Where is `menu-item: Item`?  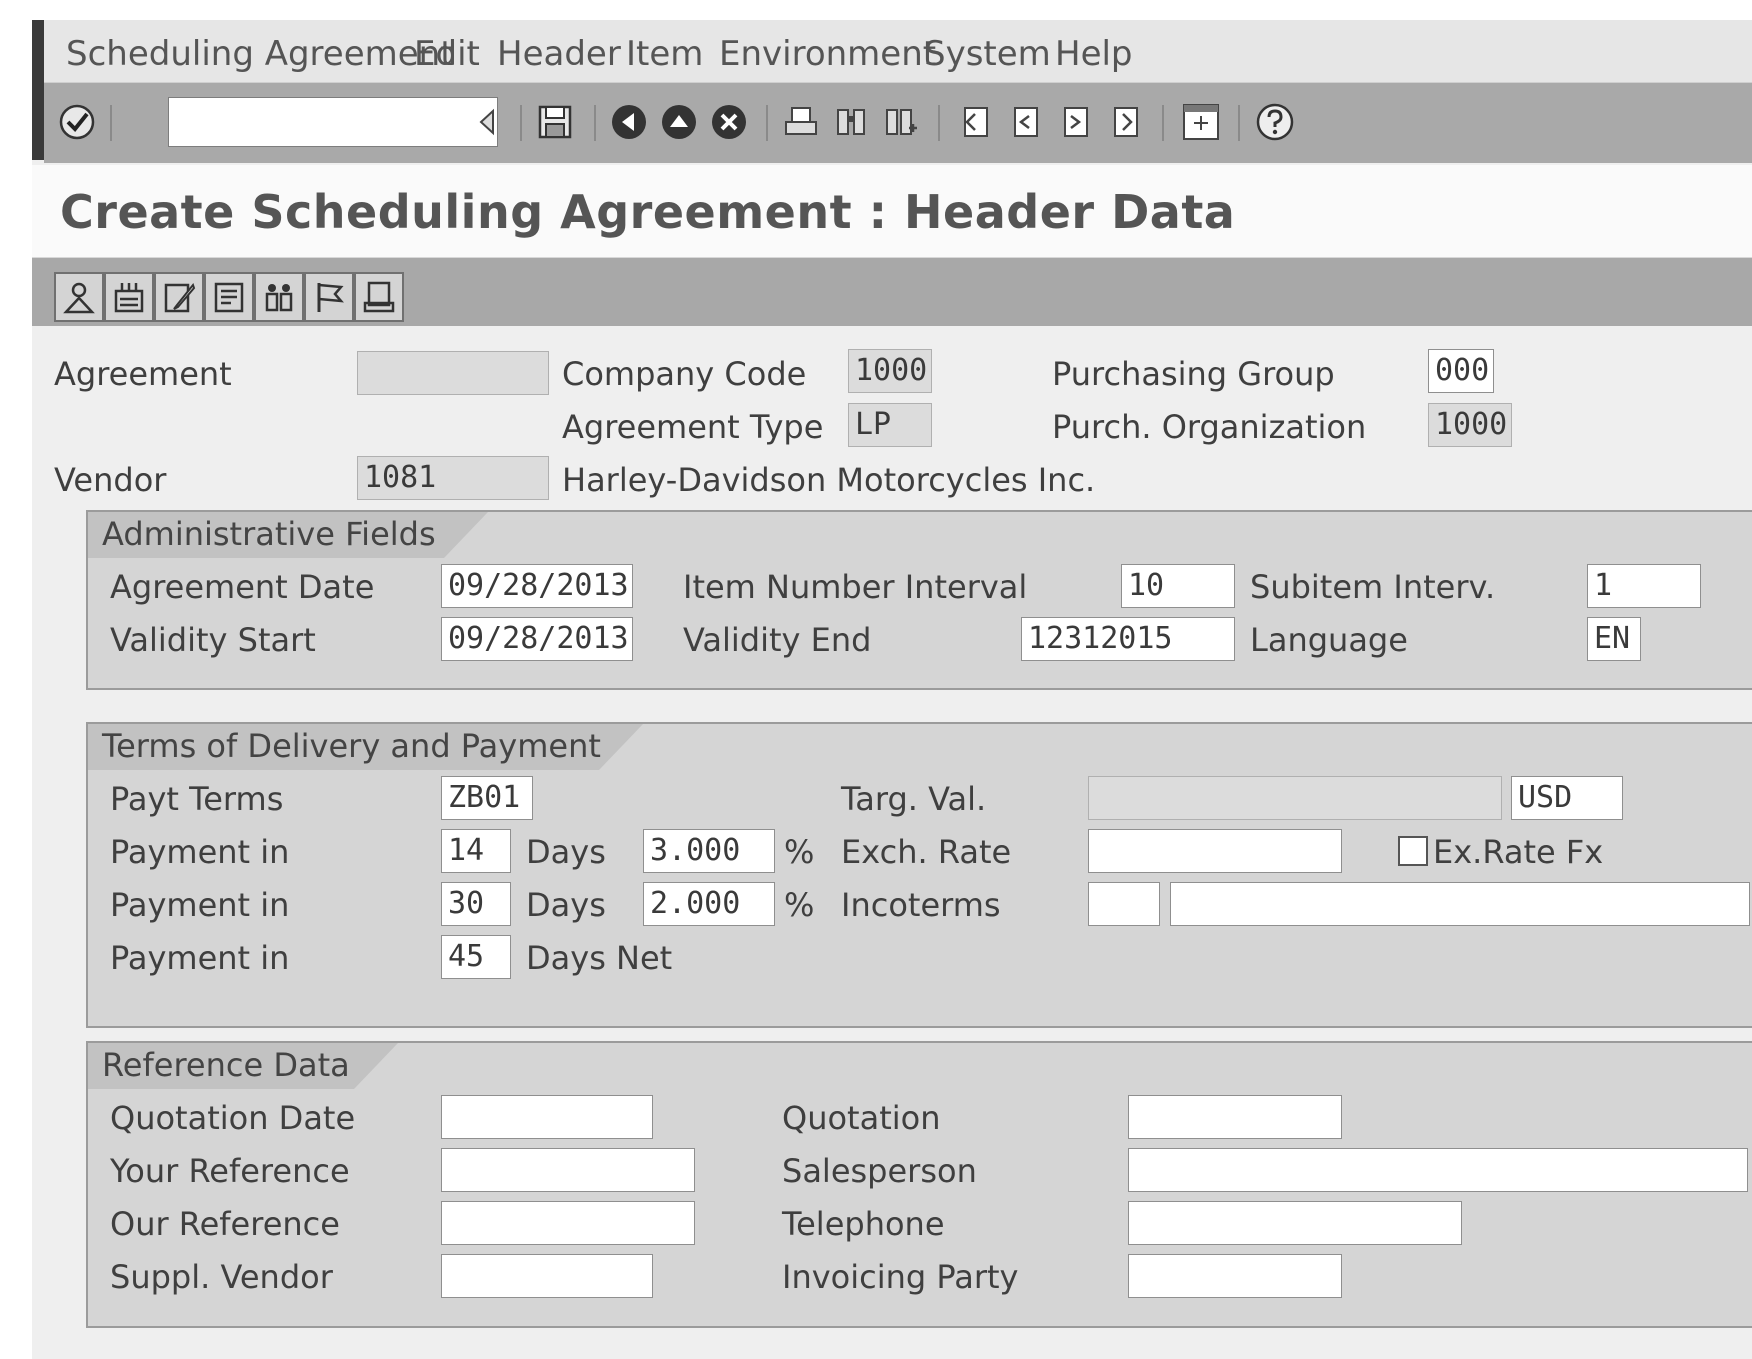
menu-item: Item is located at coordinates (664, 54).